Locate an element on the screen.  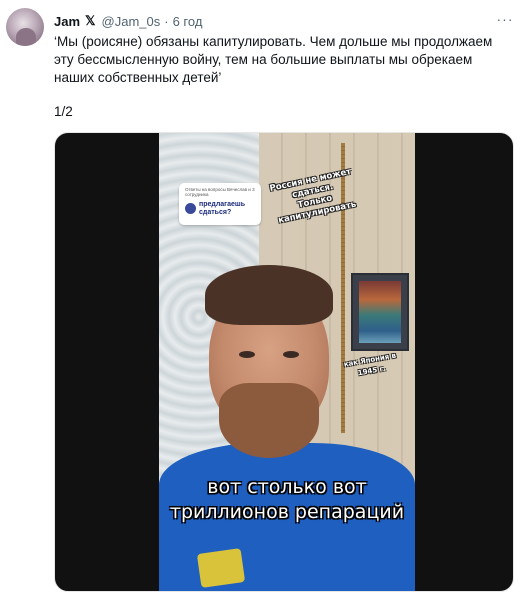
video-subtitle: вот столько вот триллионов репараций is located at coordinates (287, 499).